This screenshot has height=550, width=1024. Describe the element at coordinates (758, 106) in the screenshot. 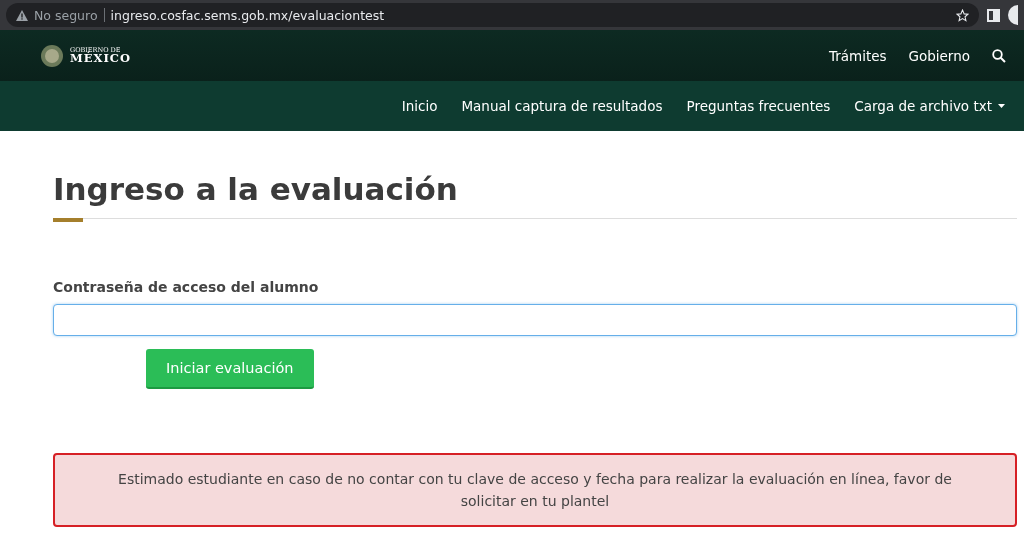

I see `nav-link: Preguntas frecuentes` at that location.